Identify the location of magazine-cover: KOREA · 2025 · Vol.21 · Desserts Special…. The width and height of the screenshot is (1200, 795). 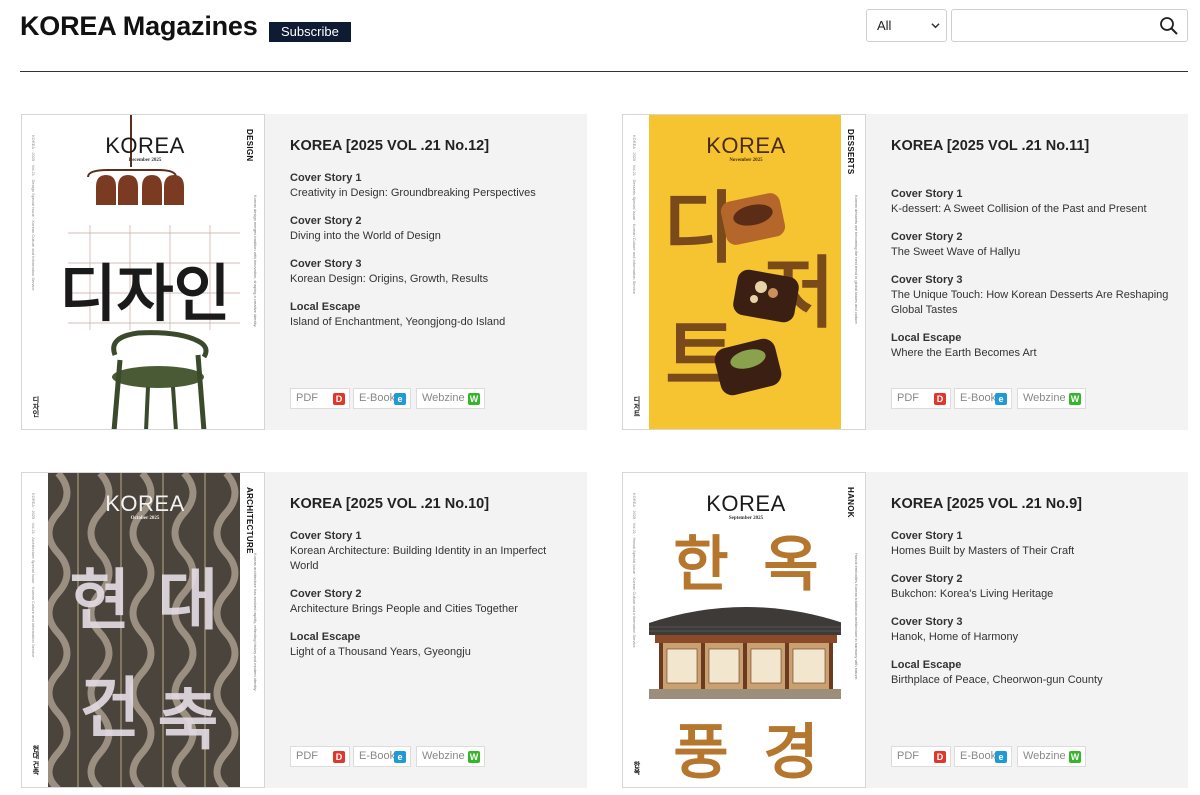
(744, 272).